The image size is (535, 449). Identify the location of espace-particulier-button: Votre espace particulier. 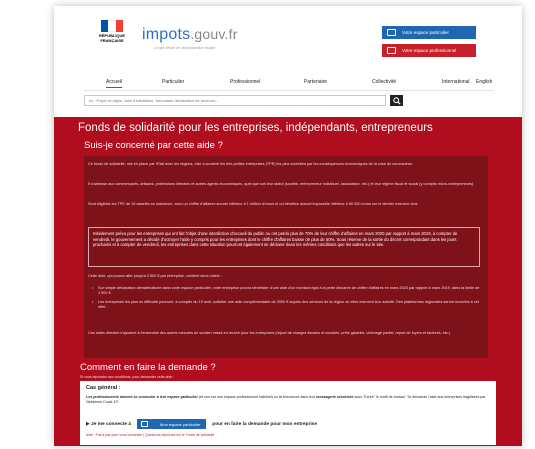
(429, 32).